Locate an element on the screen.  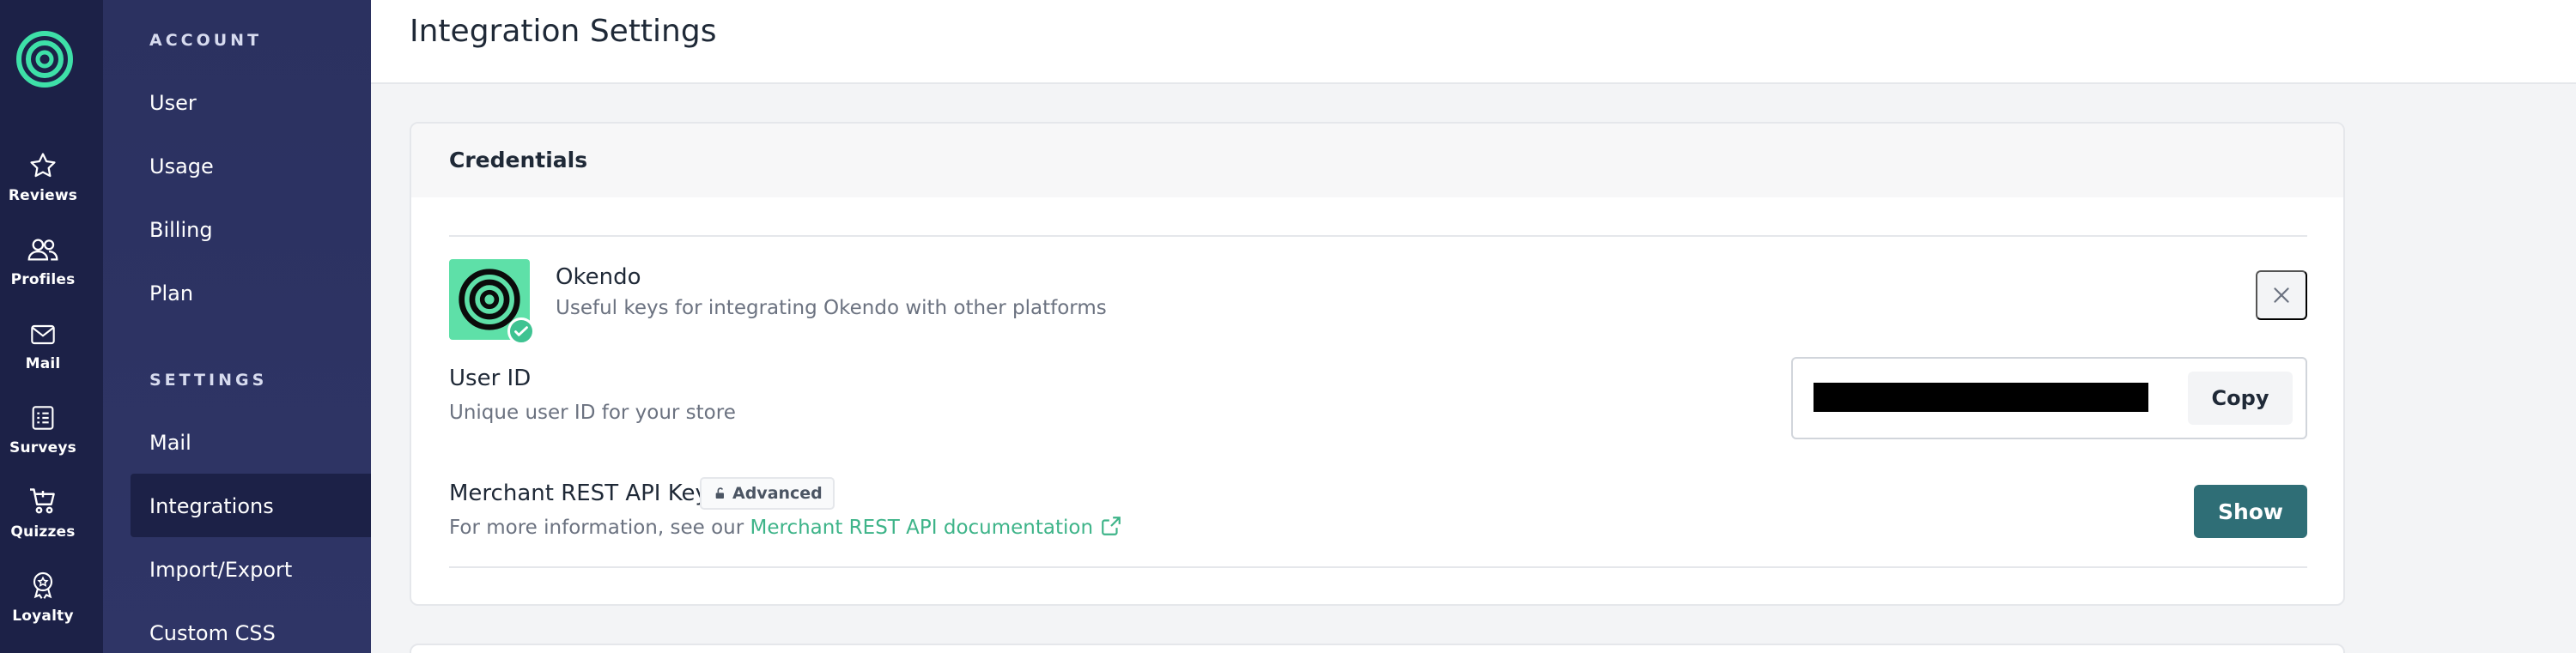
sidebar-item-import-export: Import/Export is located at coordinates (220, 570).